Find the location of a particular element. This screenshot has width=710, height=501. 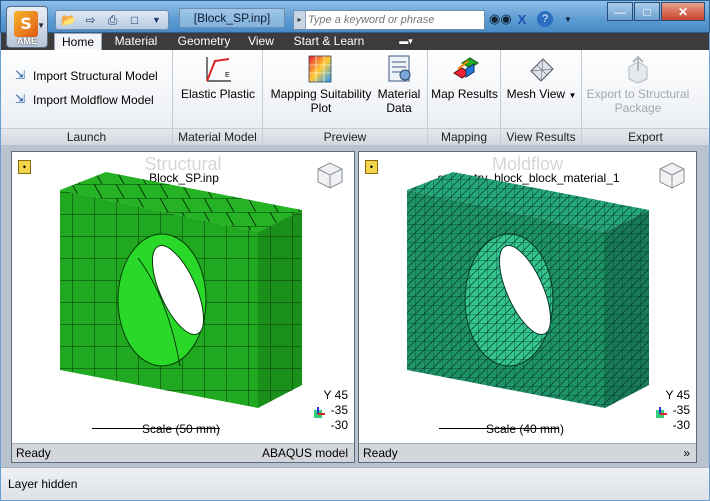

viewport-status-bar: Ready » is located at coordinates (527, 452).